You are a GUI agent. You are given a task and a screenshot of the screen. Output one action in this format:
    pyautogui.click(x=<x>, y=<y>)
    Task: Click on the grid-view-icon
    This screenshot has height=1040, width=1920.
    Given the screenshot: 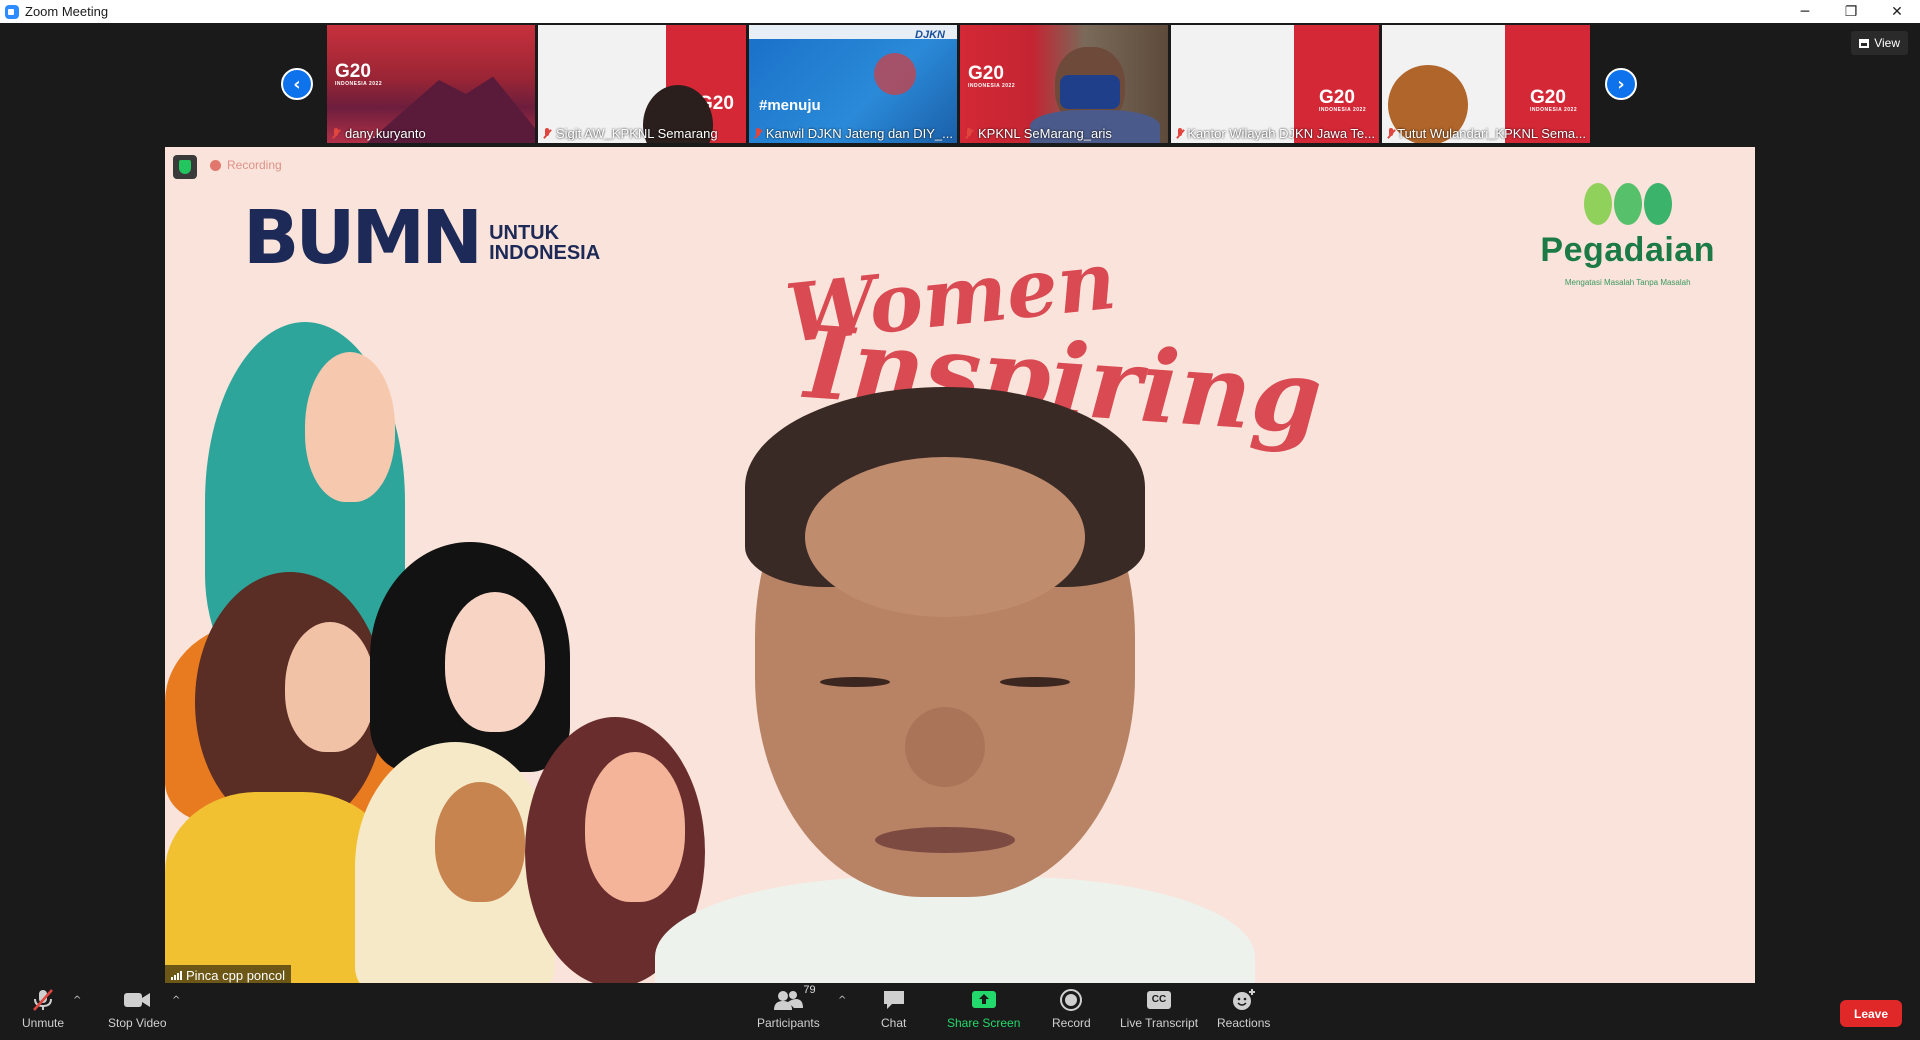 What is the action you would take?
    pyautogui.click(x=1864, y=43)
    